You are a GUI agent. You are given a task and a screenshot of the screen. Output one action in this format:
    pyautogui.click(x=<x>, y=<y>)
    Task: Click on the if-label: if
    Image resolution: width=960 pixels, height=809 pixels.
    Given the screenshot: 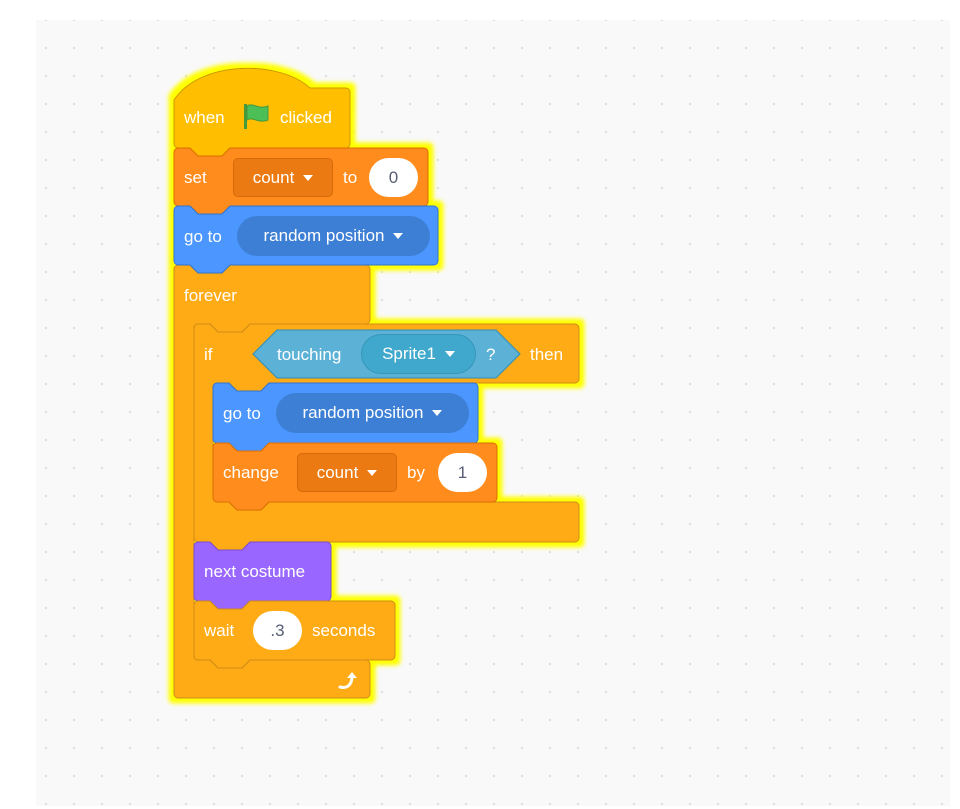 What is the action you would take?
    pyautogui.click(x=208, y=354)
    